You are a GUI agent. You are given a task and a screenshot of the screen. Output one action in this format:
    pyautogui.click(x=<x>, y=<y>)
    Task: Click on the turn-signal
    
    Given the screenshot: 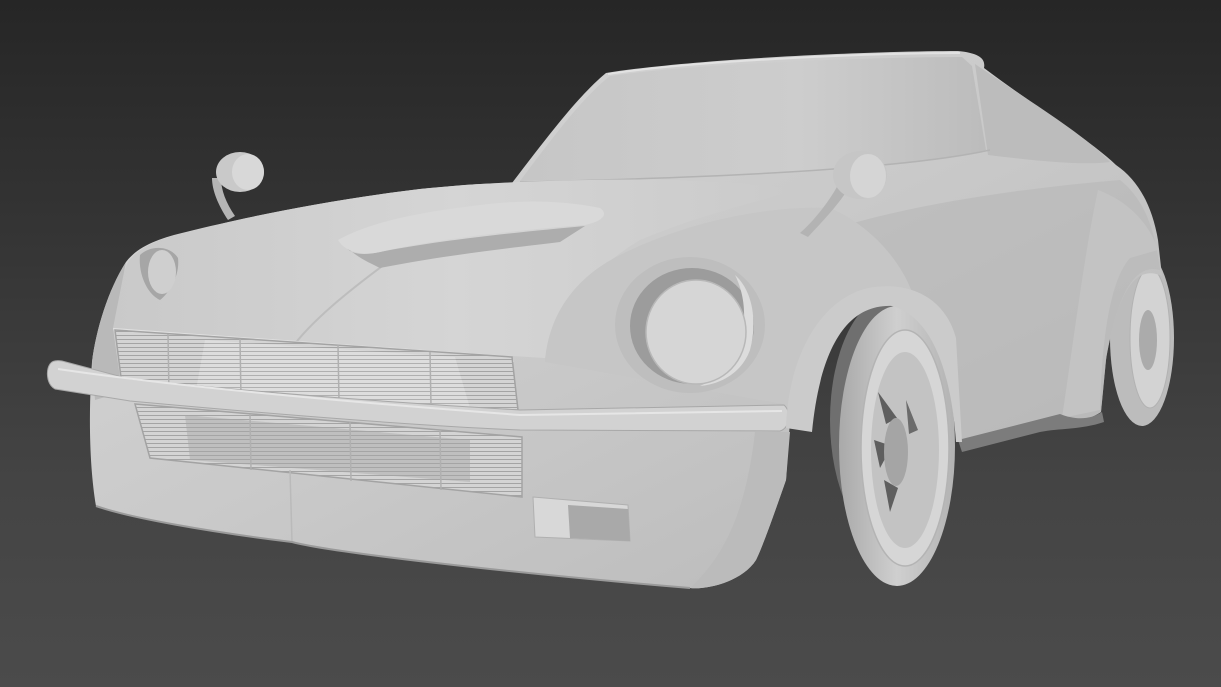 What is the action you would take?
    pyautogui.click(x=581, y=519)
    